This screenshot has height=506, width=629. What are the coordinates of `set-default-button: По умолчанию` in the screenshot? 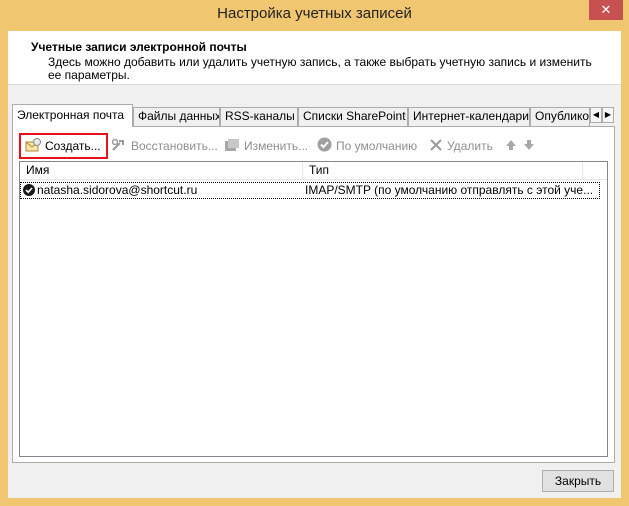 It's located at (367, 146).